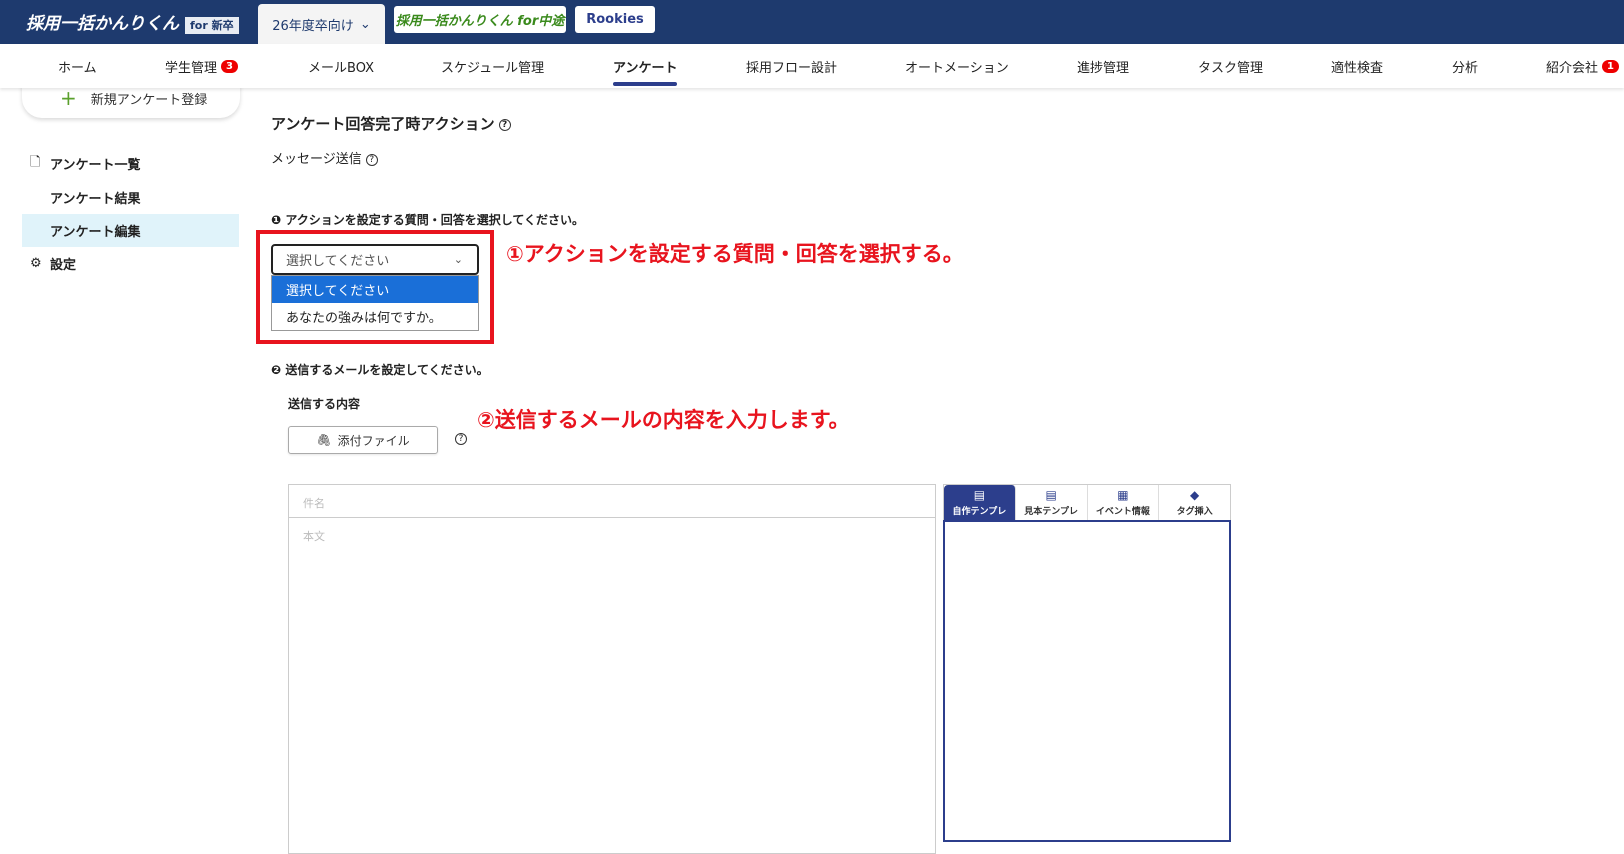  Describe the element at coordinates (1103, 66) in the screenshot. I see `nav-progress: 進捗管理` at that location.